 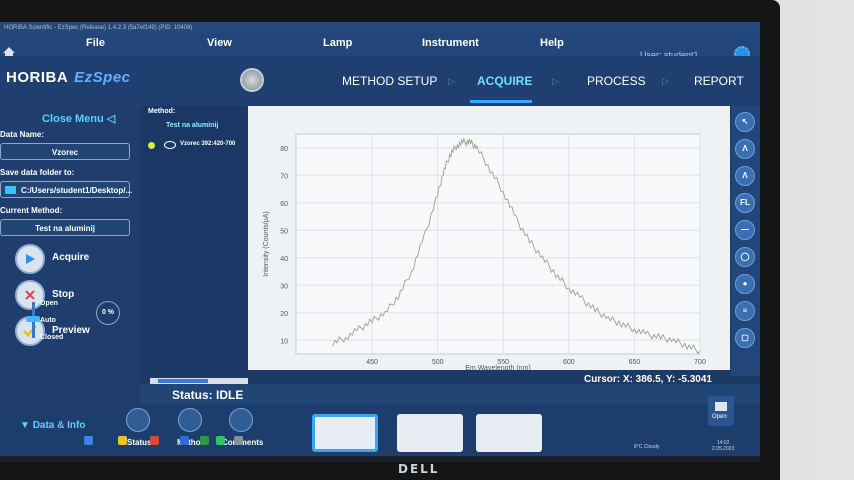 I want to click on menu-instrument: Instrument, so click(x=450, y=43).